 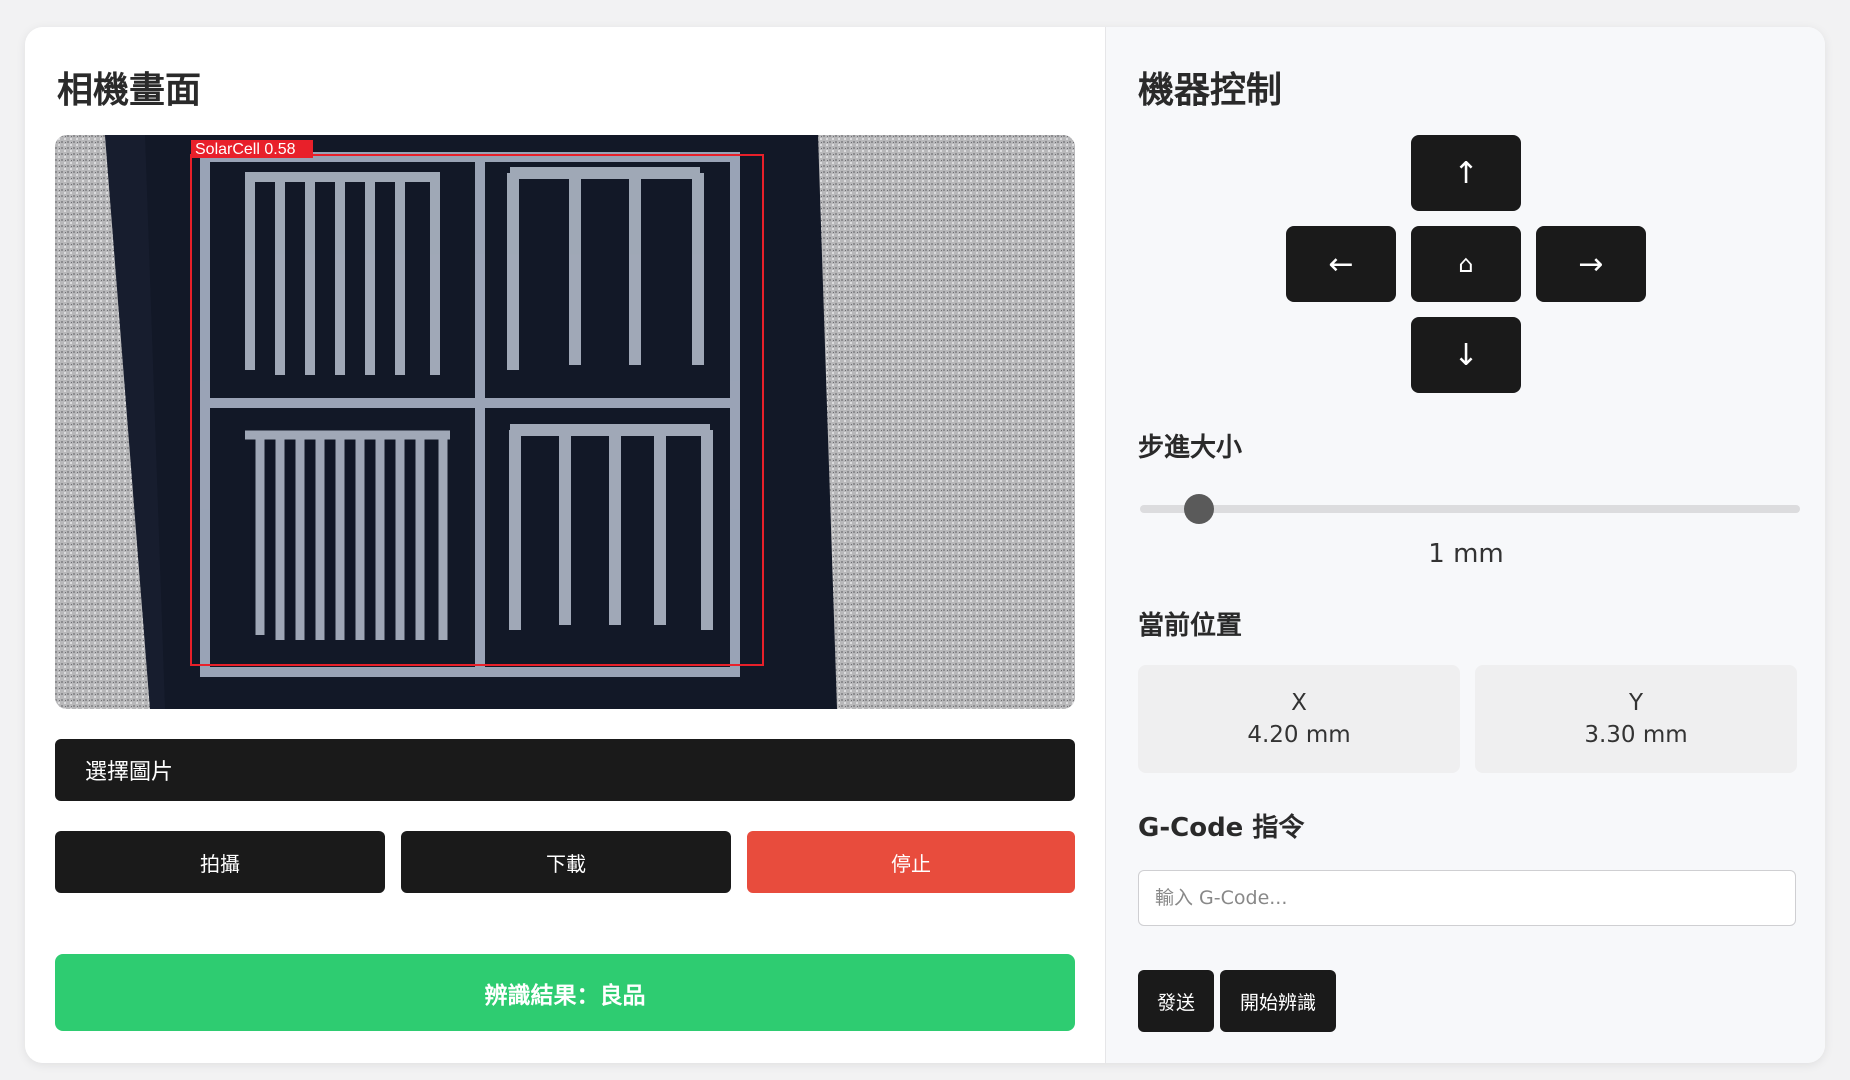 I want to click on position-x-box: X 4.20 mm, so click(x=1299, y=719).